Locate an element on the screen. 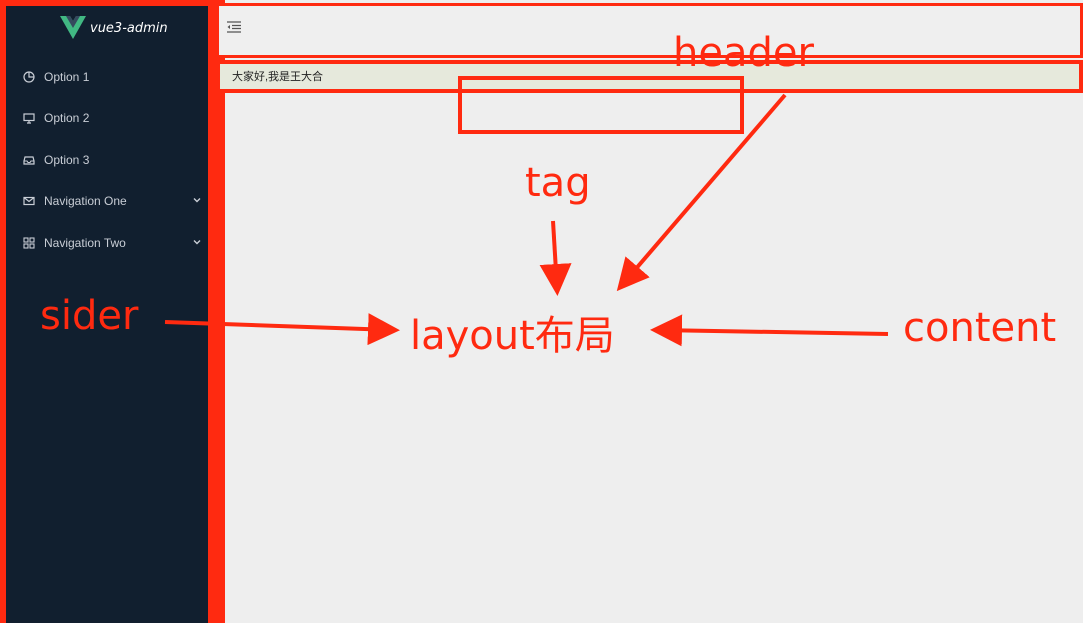 Image resolution: width=1083 pixels, height=623 pixels. arrow-content is located at coordinates (769, 330).